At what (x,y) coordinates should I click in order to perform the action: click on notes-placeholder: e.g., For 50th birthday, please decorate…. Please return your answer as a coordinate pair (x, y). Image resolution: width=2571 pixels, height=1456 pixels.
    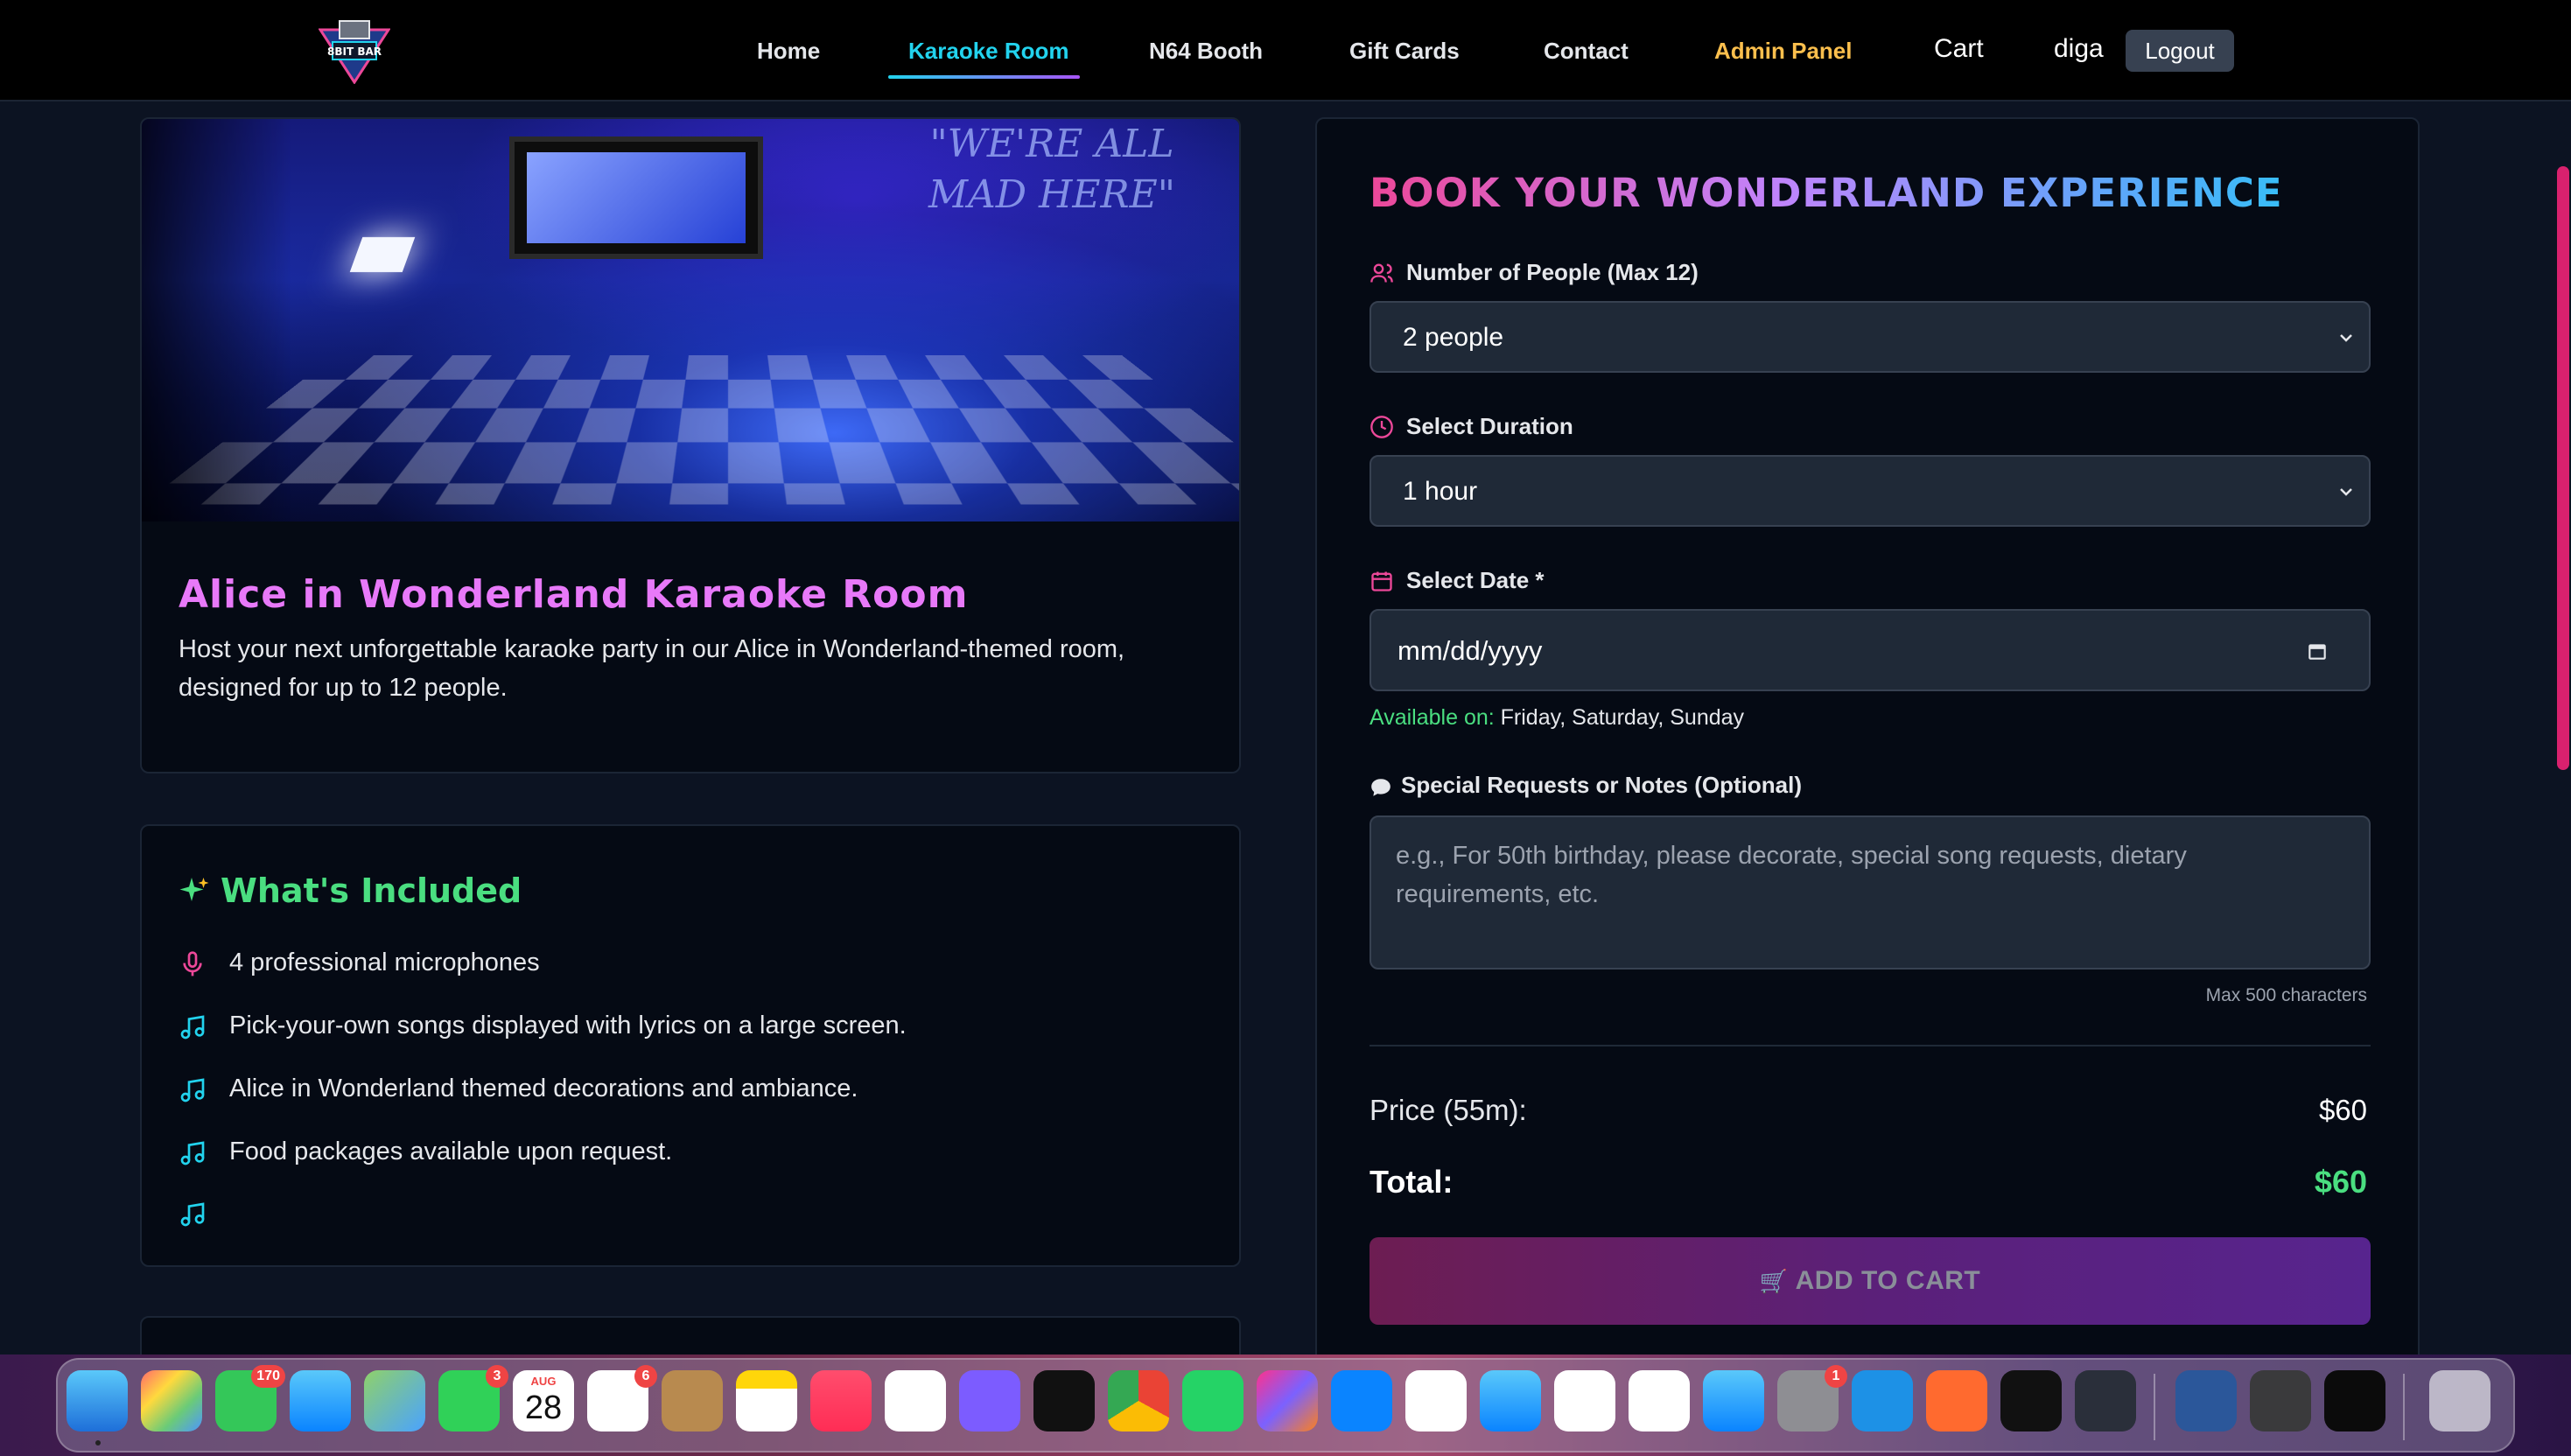
    Looking at the image, I should click on (1791, 875).